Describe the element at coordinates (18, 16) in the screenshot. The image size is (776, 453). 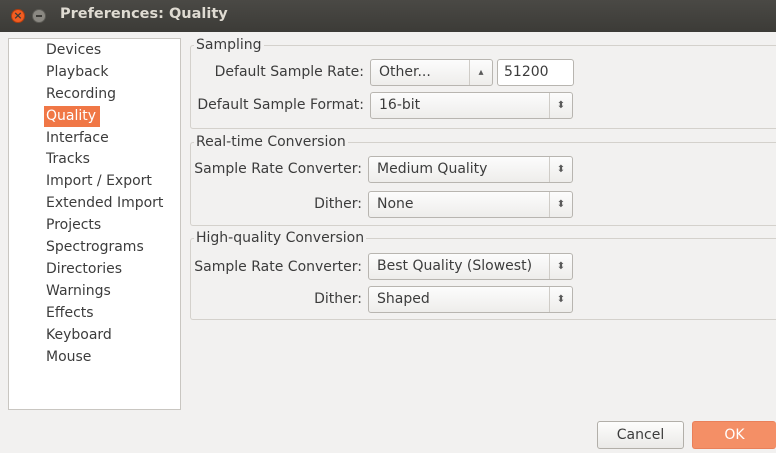
I see `close-icon: ×` at that location.